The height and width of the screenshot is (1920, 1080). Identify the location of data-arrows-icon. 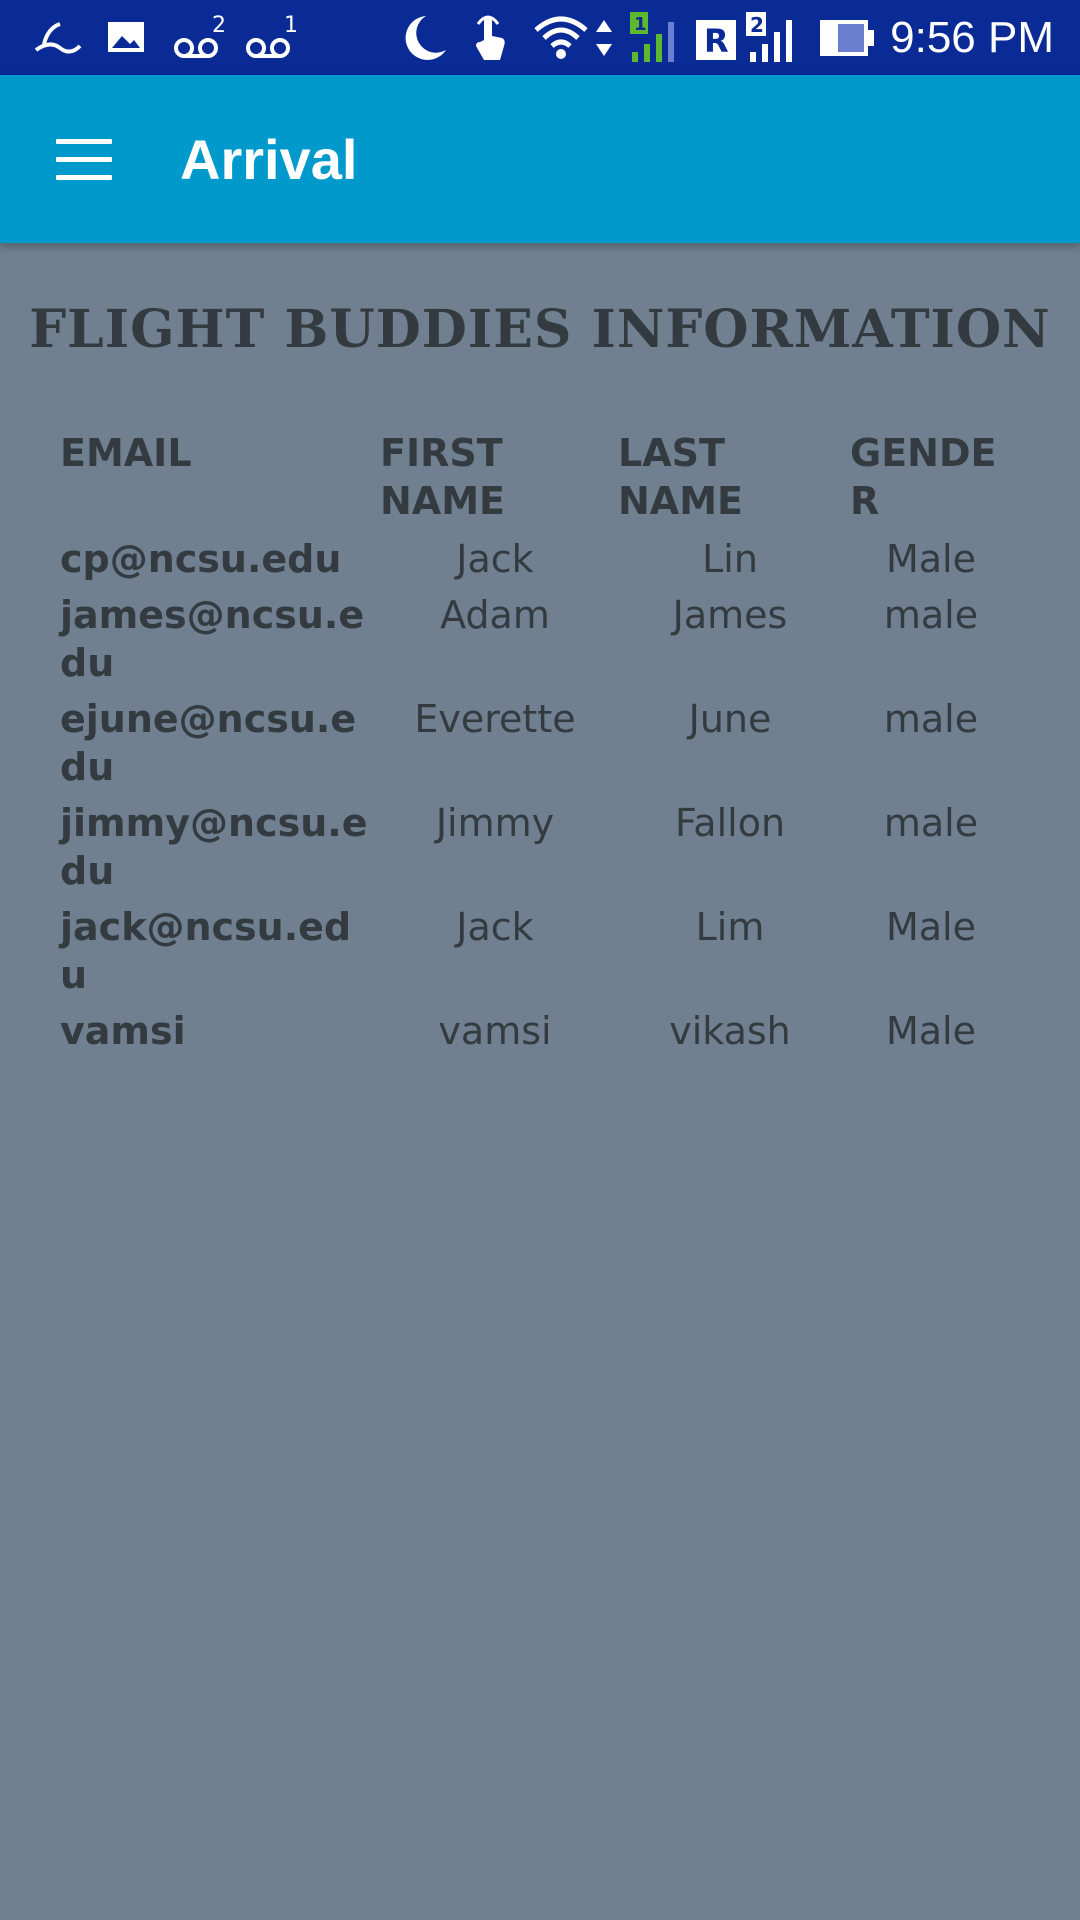
(604, 38).